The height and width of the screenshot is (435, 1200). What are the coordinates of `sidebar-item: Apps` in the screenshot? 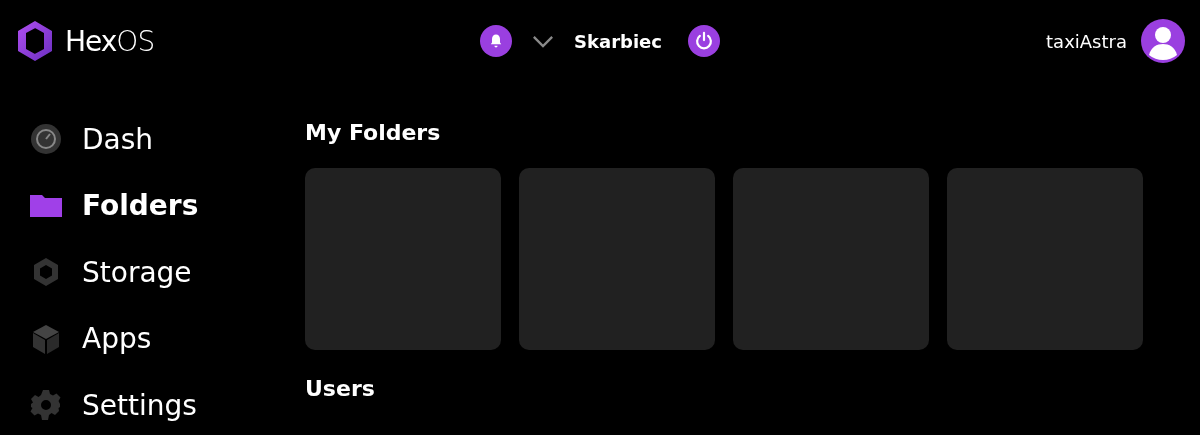 It's located at (152, 338).